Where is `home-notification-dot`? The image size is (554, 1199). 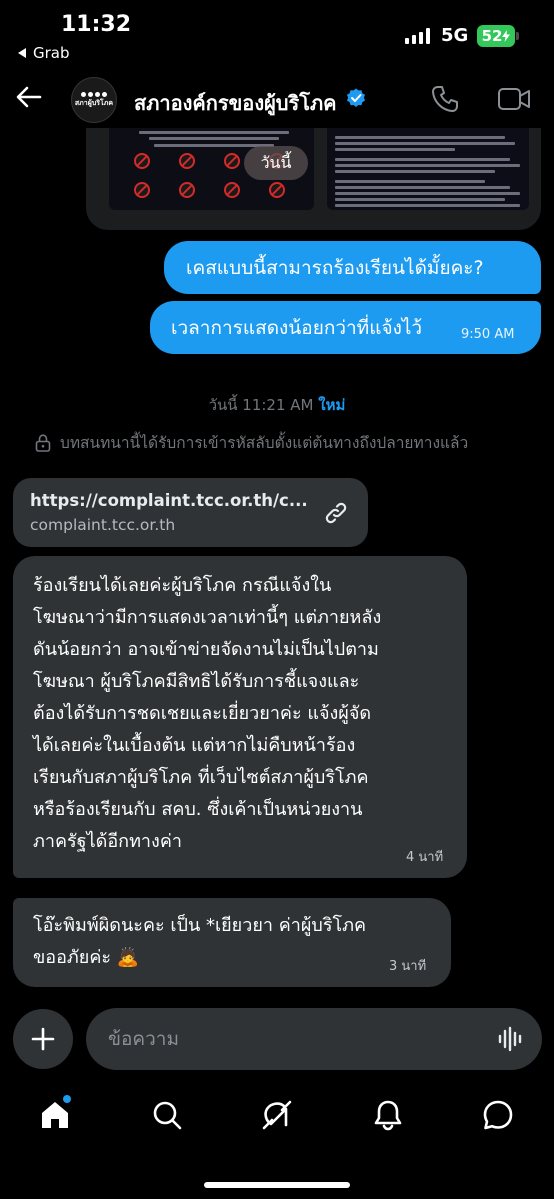
home-notification-dot is located at coordinates (67, 1099).